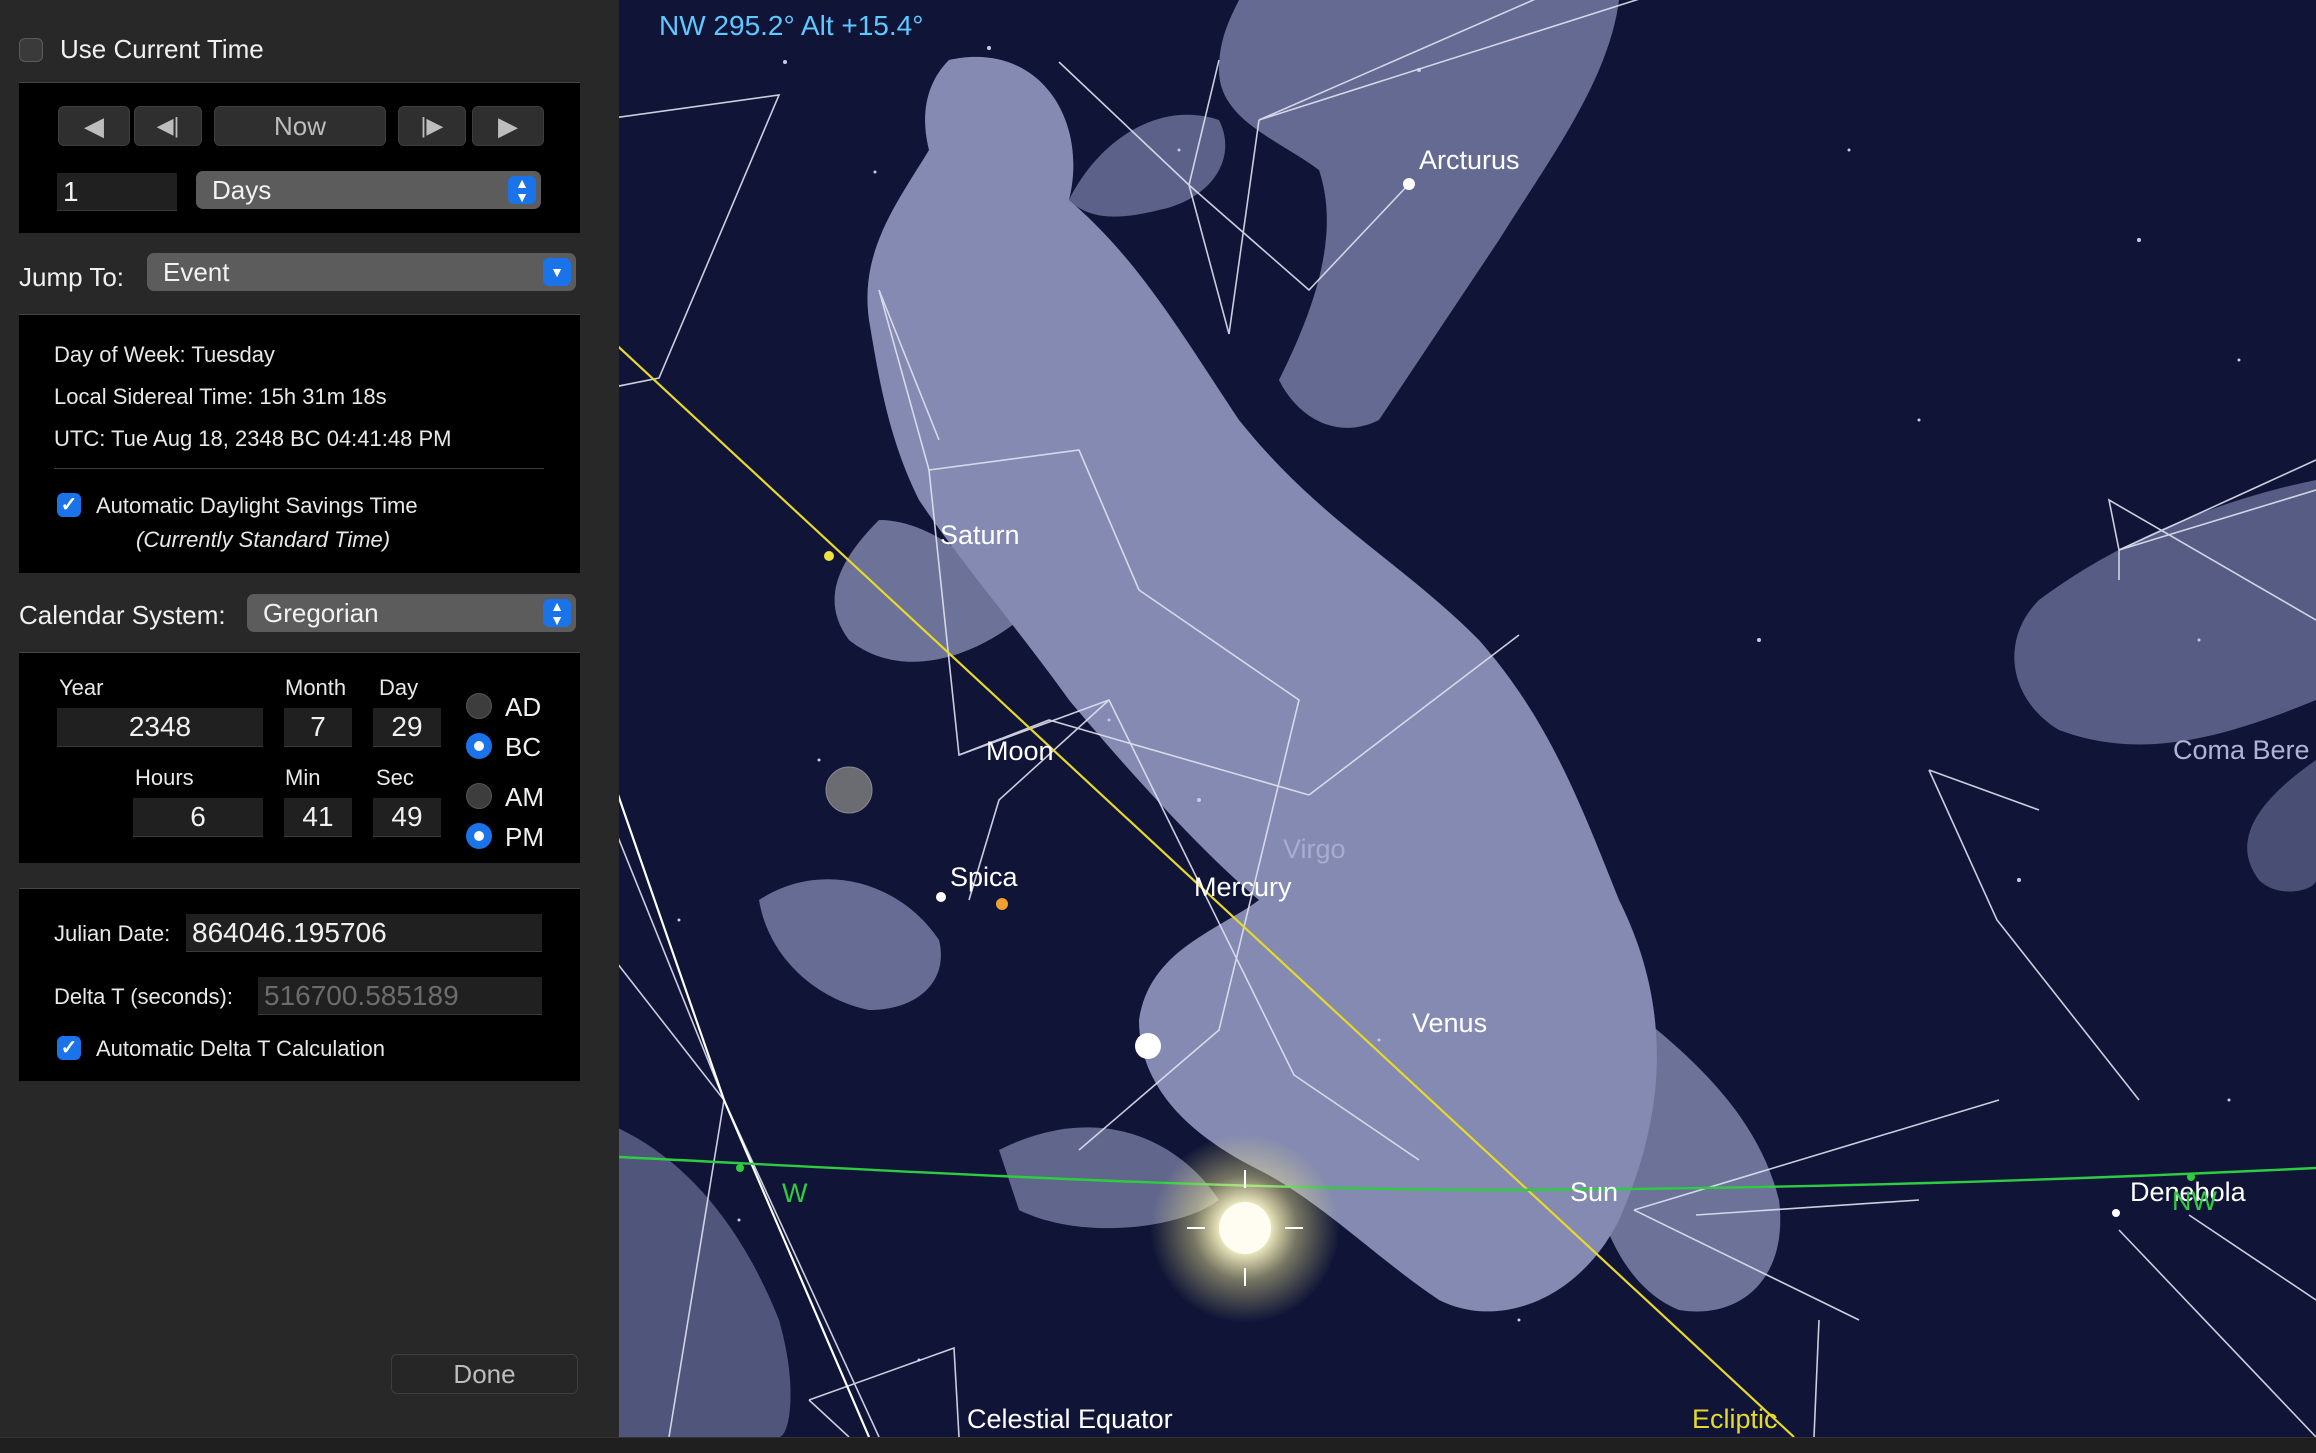  I want to click on calendar-system-value: Gregorian, so click(321, 613).